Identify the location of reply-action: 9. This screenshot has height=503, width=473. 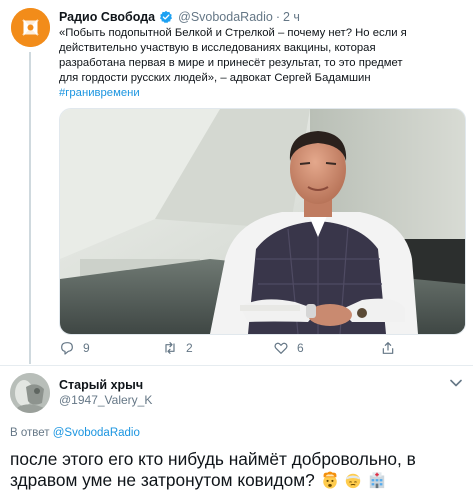
(74, 348).